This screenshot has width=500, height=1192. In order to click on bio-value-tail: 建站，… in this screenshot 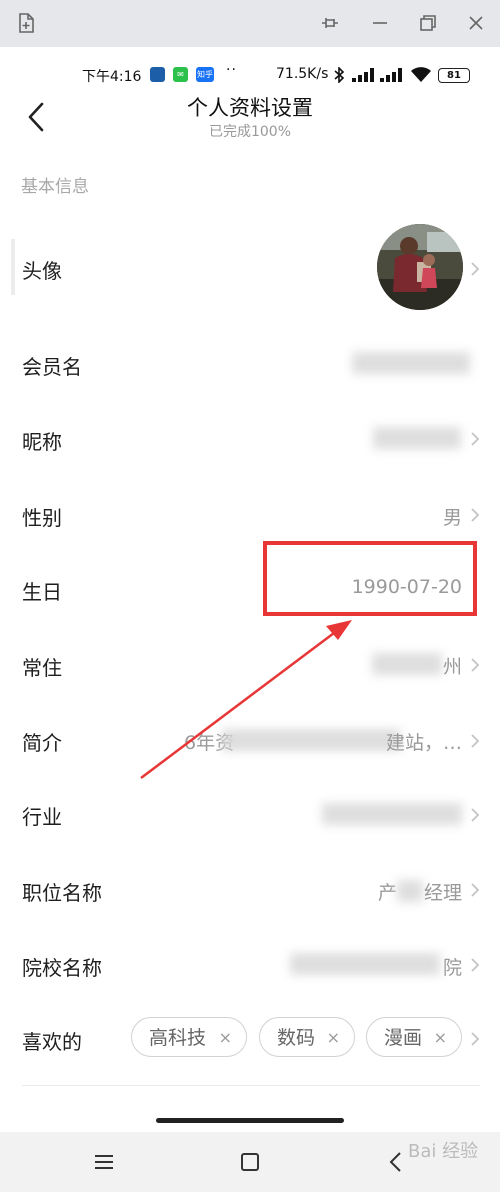, I will do `click(423, 743)`.